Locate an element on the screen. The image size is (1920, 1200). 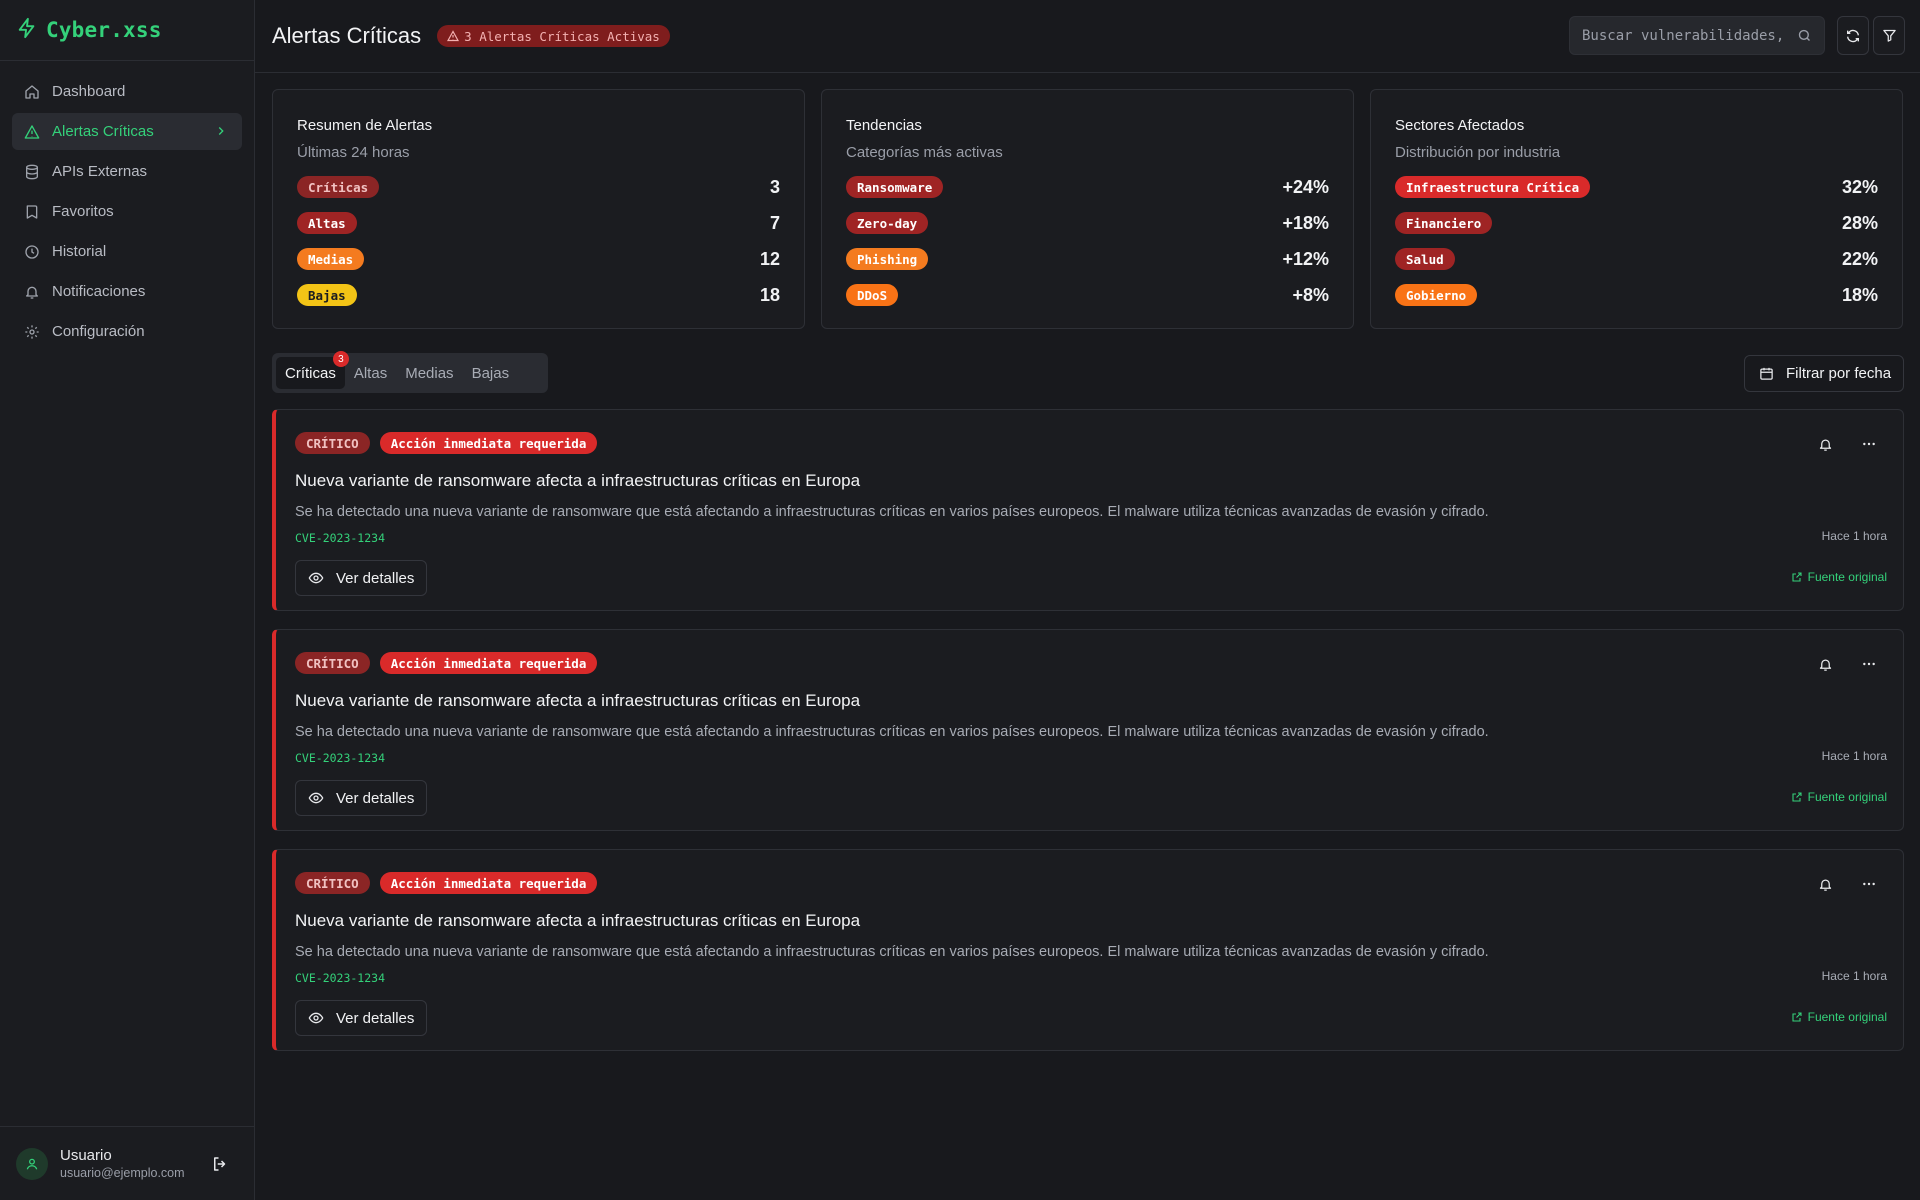
tab-label: Medias is located at coordinates (429, 373).